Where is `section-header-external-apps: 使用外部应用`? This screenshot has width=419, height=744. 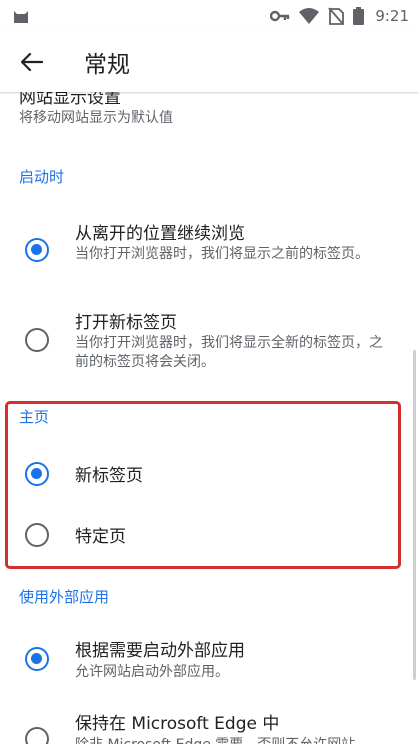 section-header-external-apps: 使用外部应用 is located at coordinates (64, 597).